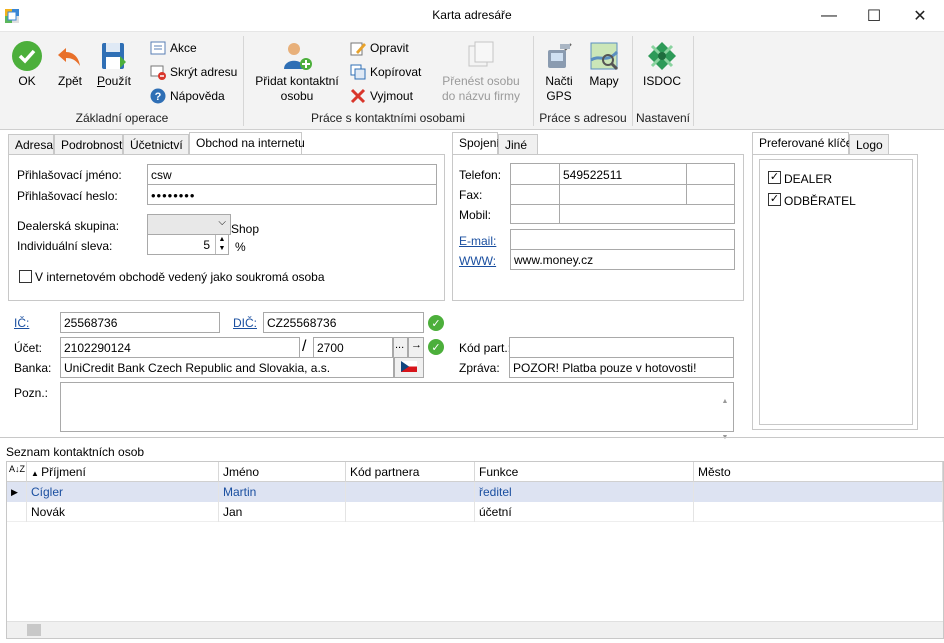 The width and height of the screenshot is (944, 643). I want to click on table-row: ▶ Cígler Martin ředitel, so click(475, 492).